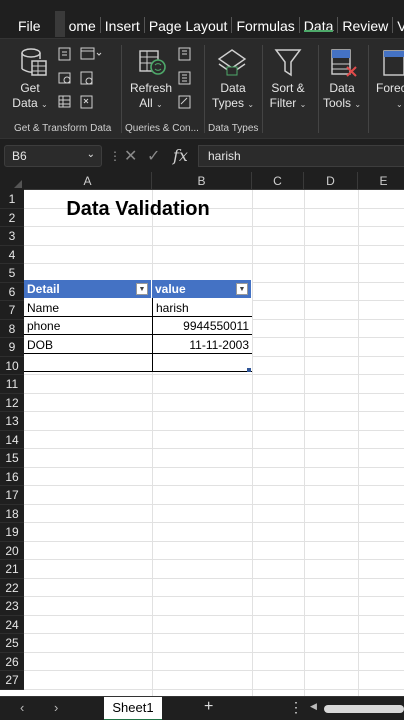  Describe the element at coordinates (12, 495) in the screenshot. I see `row-header: 17` at that location.